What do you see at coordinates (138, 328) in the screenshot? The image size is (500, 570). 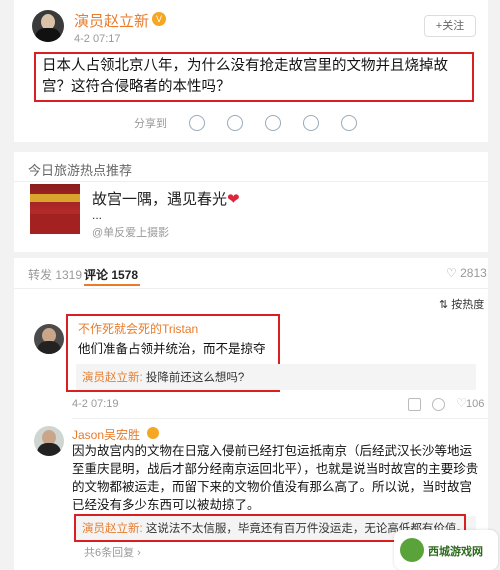 I see `comment-author: 不作死就会死的Tristan` at bounding box center [138, 328].